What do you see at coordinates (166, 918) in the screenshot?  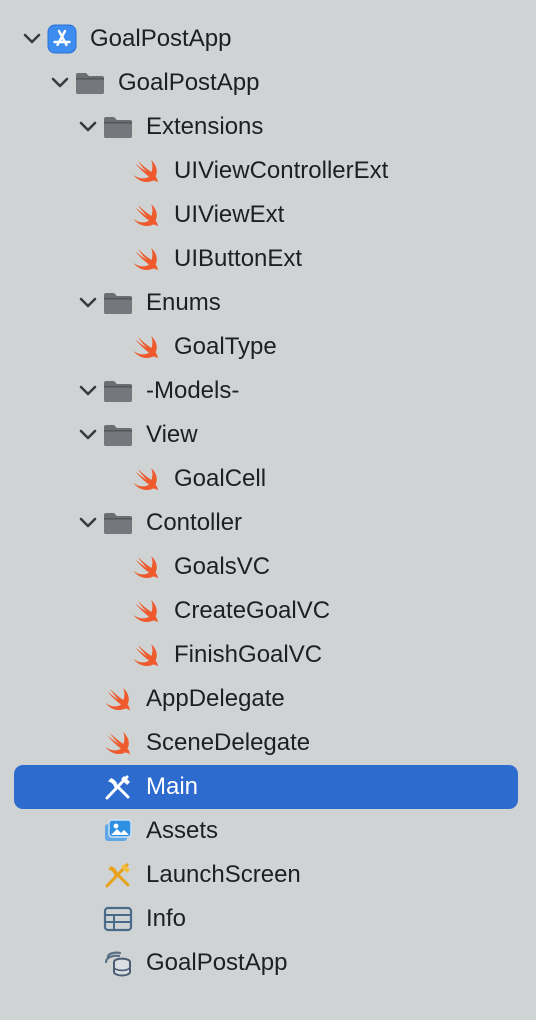 I see `tree-item-label: Info` at bounding box center [166, 918].